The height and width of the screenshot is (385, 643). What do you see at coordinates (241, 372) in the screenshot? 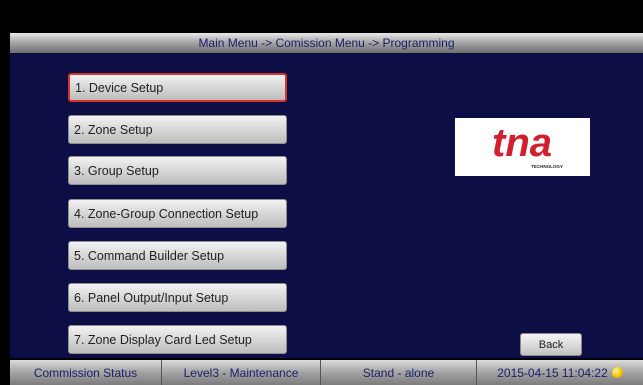
I see `status-level: Level3 - Maintenance` at bounding box center [241, 372].